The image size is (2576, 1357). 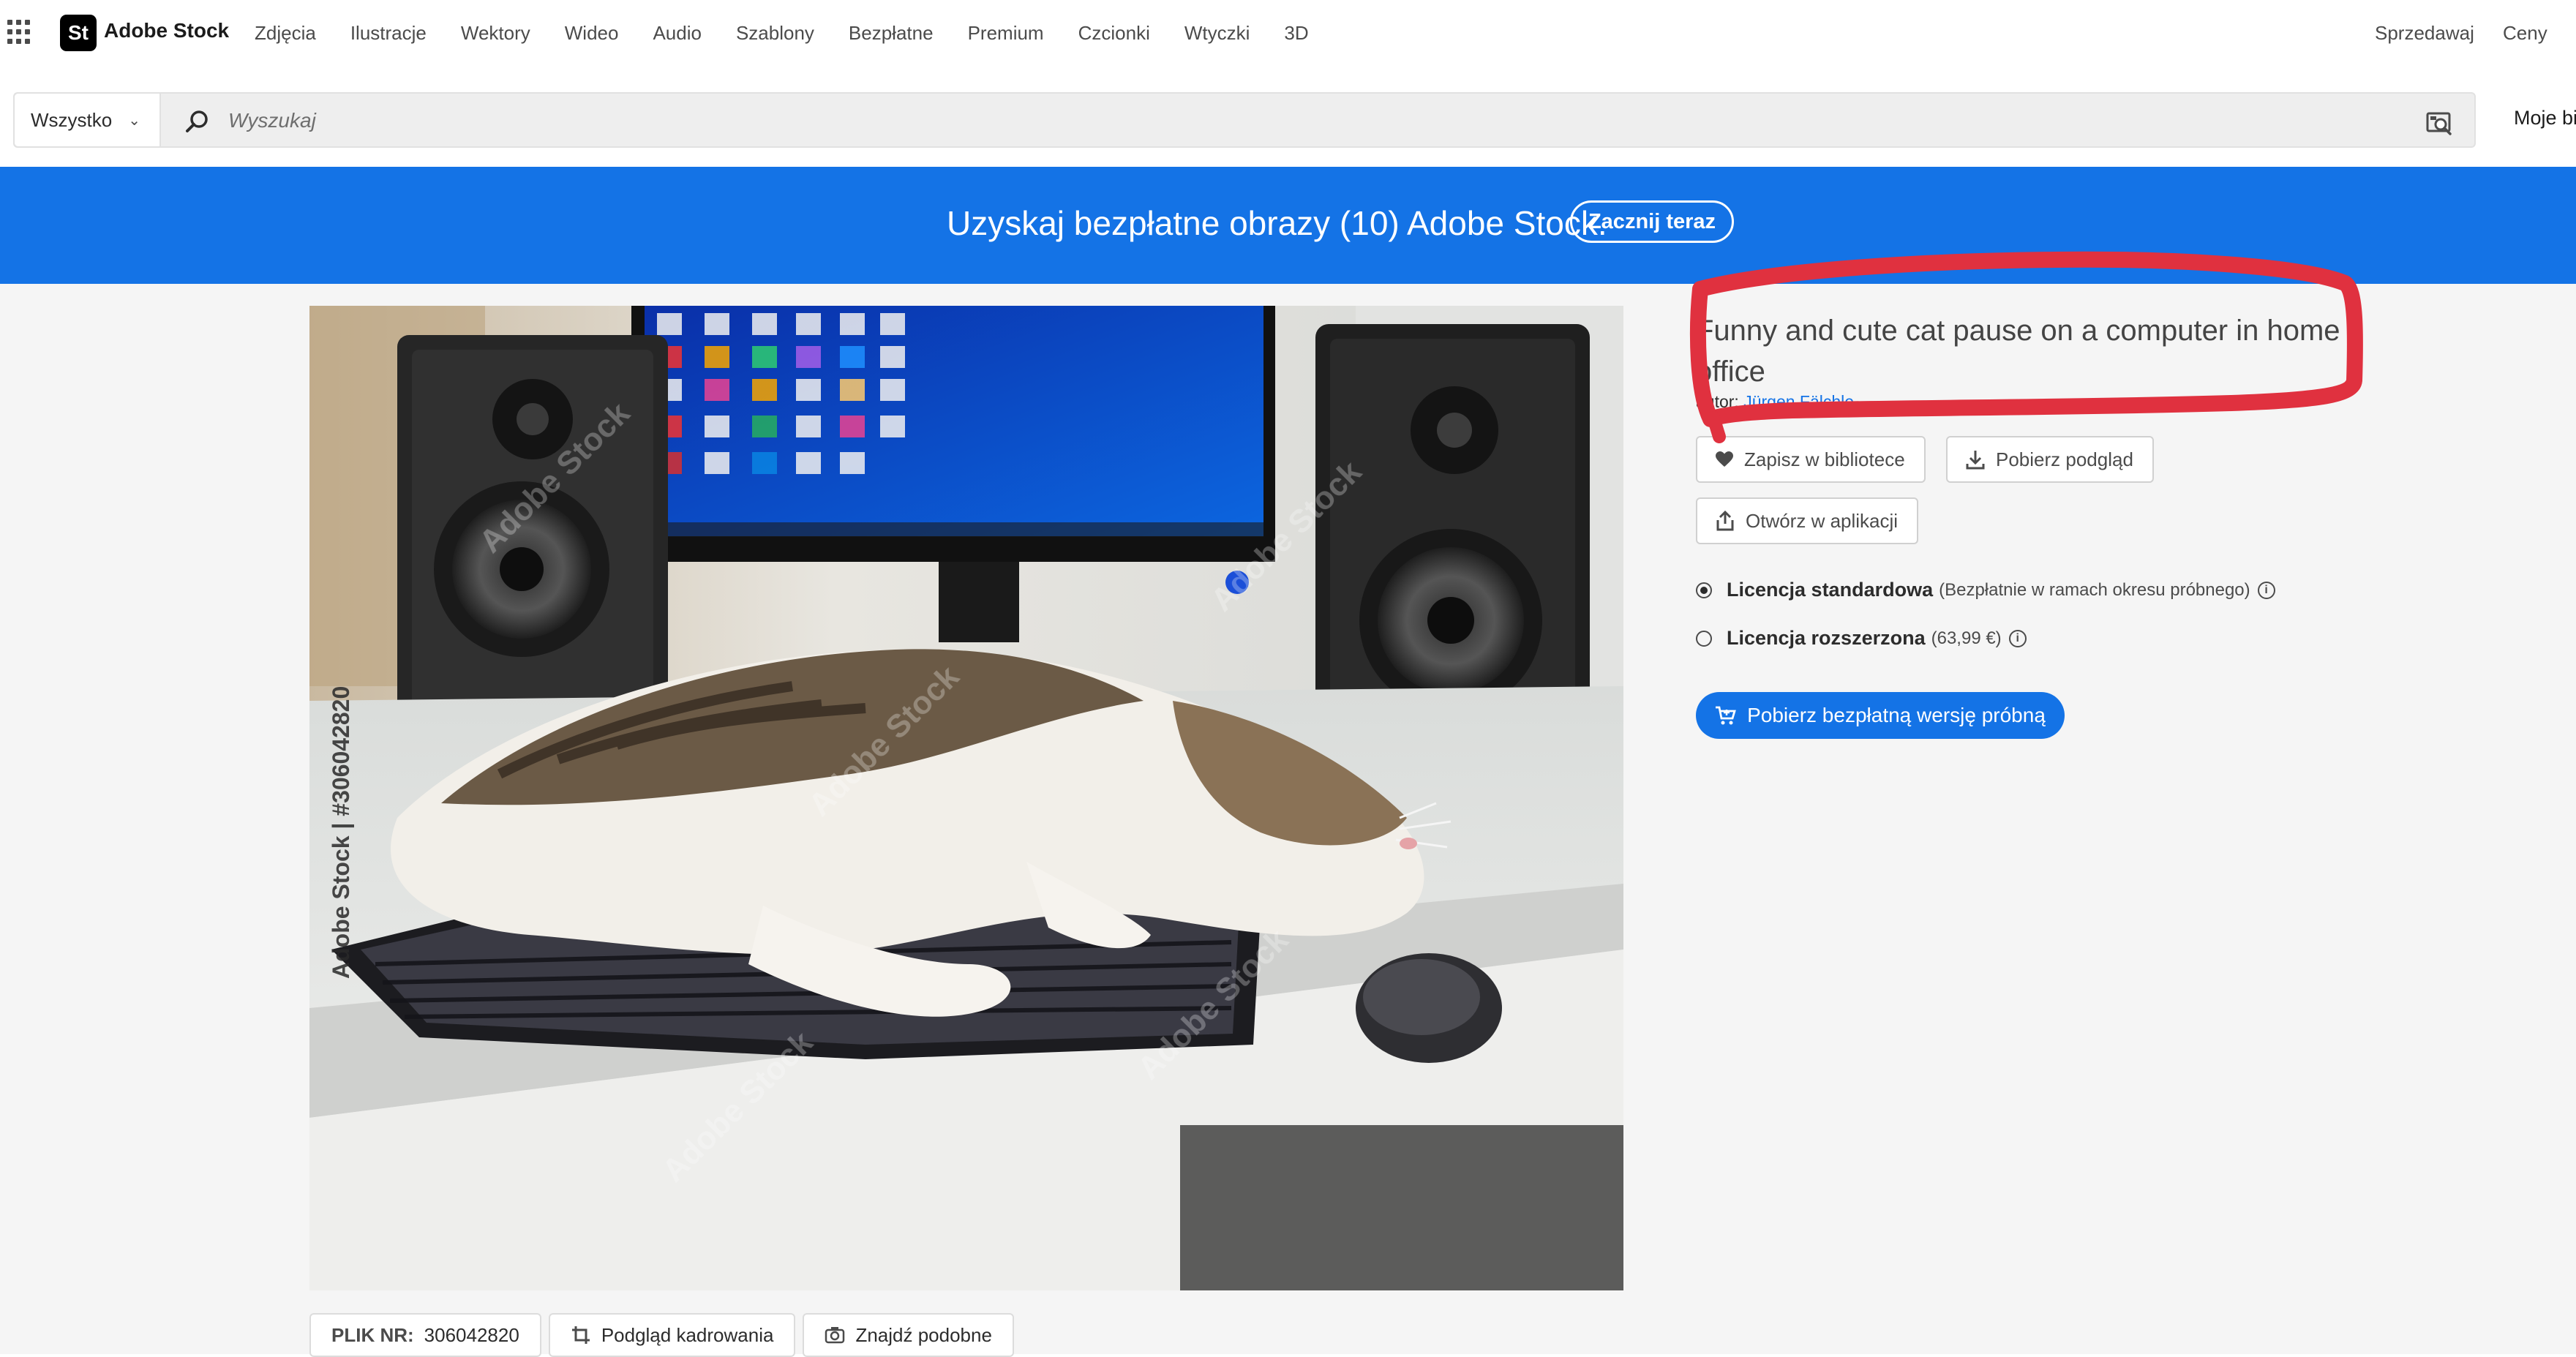 What do you see at coordinates (19, 32) in the screenshot?
I see `app-switcher-icon` at bounding box center [19, 32].